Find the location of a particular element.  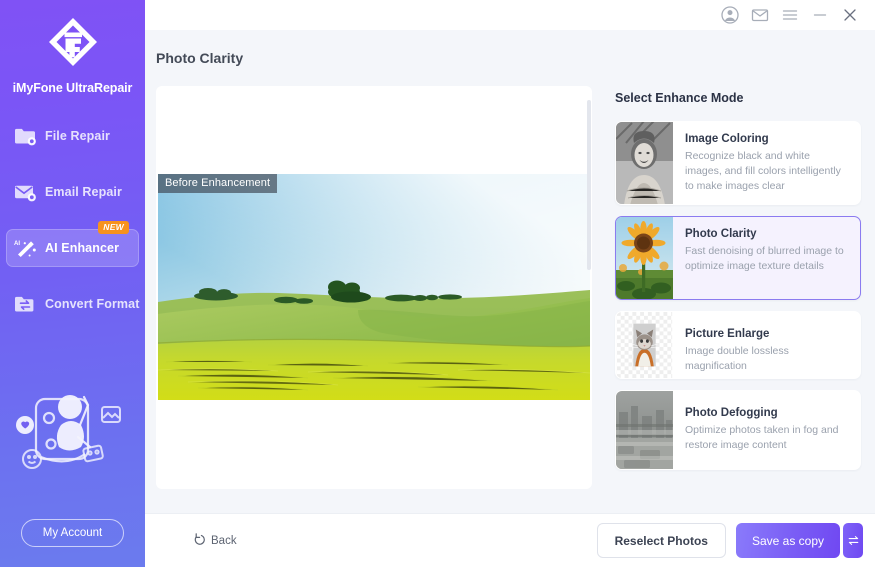

menu-icon is located at coordinates (790, 15).